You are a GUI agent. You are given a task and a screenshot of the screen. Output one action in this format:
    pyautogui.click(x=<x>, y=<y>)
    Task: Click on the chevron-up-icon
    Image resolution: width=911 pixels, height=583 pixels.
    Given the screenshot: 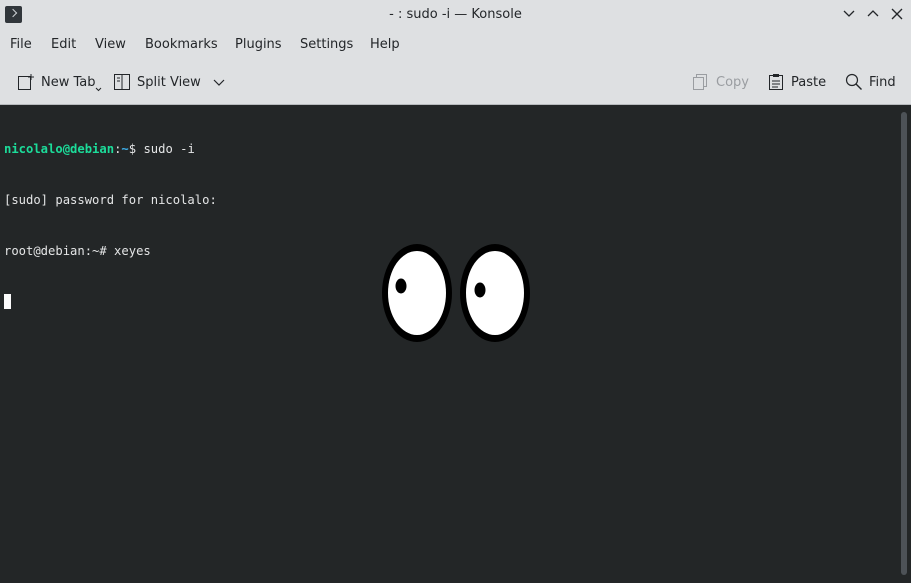 What is the action you would take?
    pyautogui.click(x=873, y=13)
    